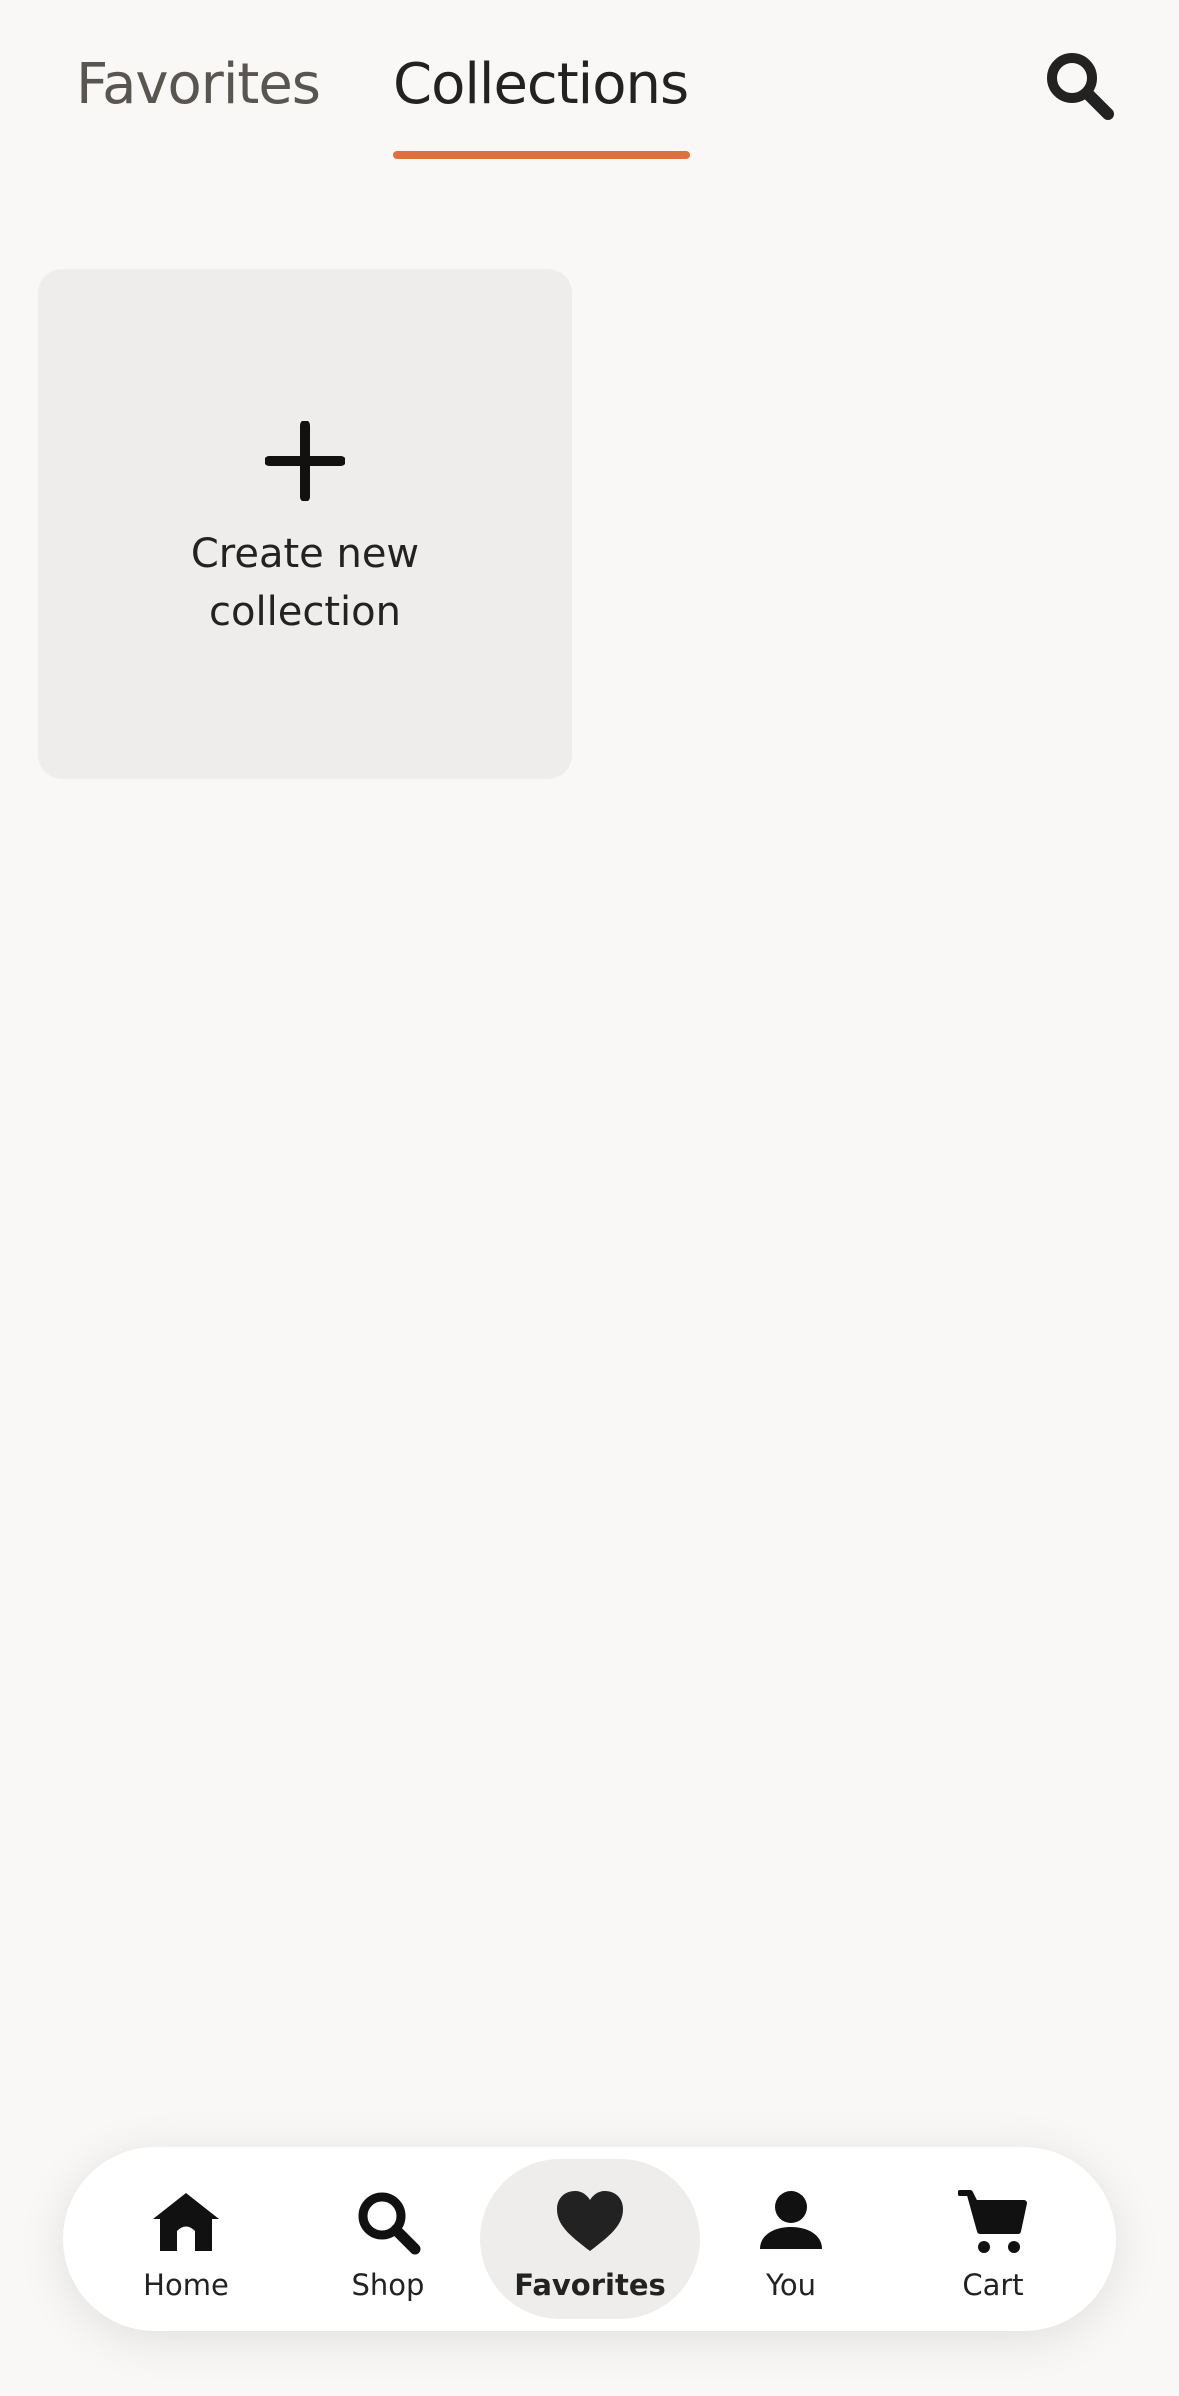  I want to click on tab-favorites: Favorites, so click(198, 85).